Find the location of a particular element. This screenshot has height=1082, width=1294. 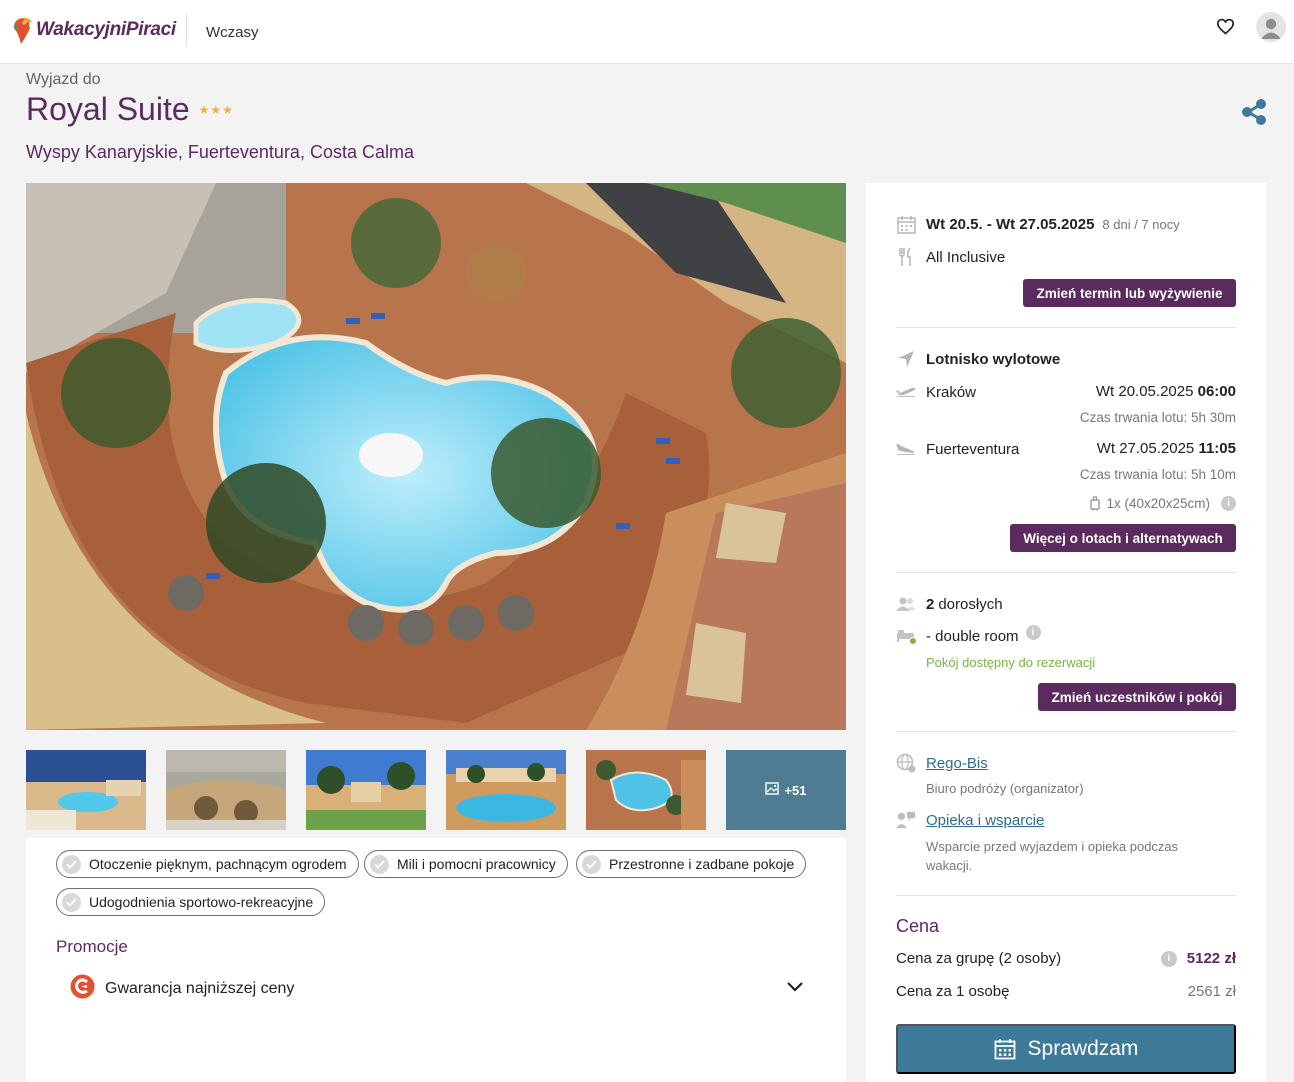

plane-takeoff-icon is located at coordinates (906, 392).